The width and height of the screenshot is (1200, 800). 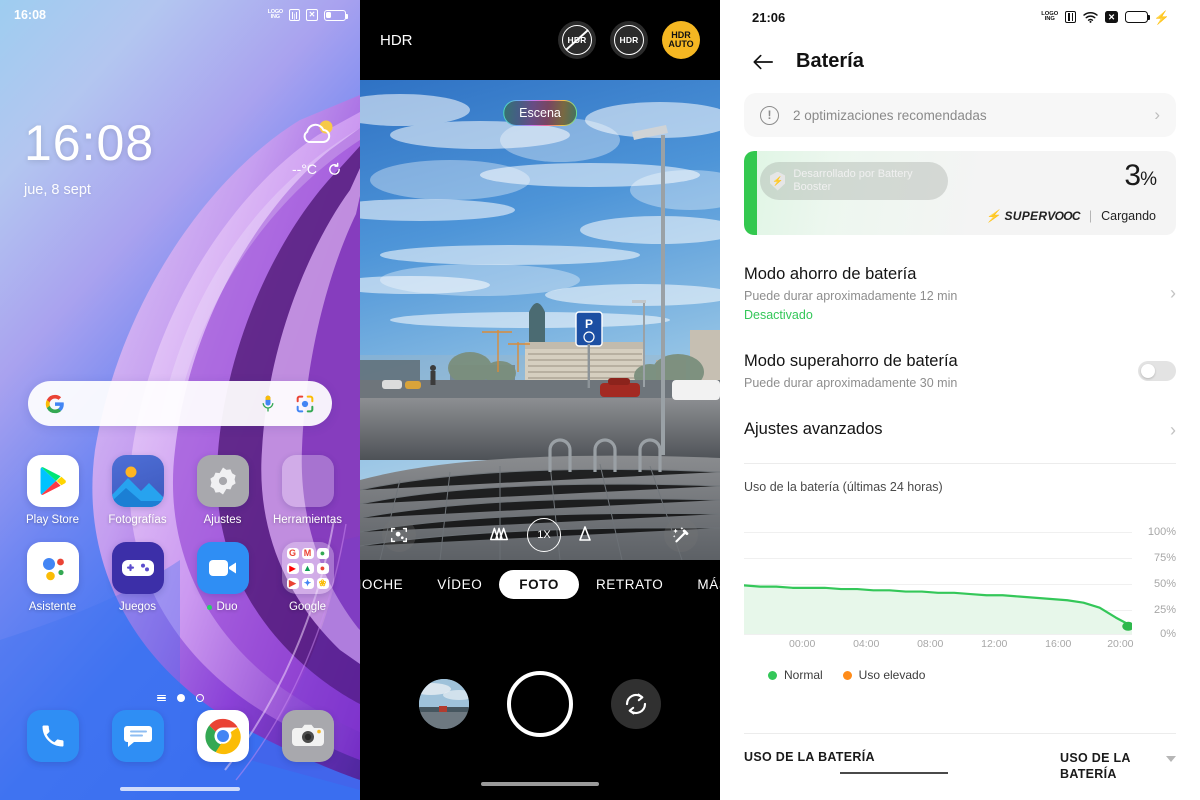 What do you see at coordinates (52, 520) in the screenshot?
I see `app-label: Play Store` at bounding box center [52, 520].